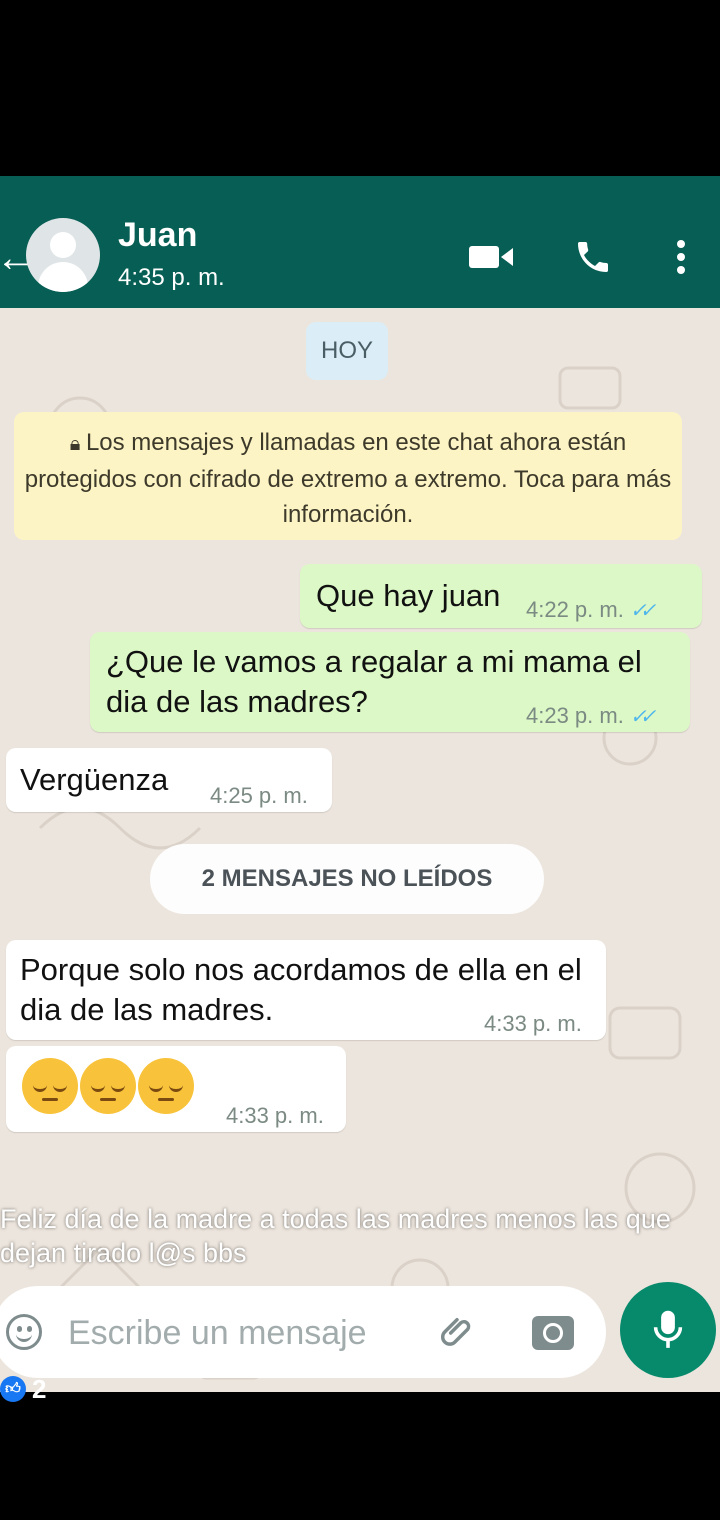 This screenshot has width=720, height=1520. I want to click on video-call-icon, so click(491, 257).